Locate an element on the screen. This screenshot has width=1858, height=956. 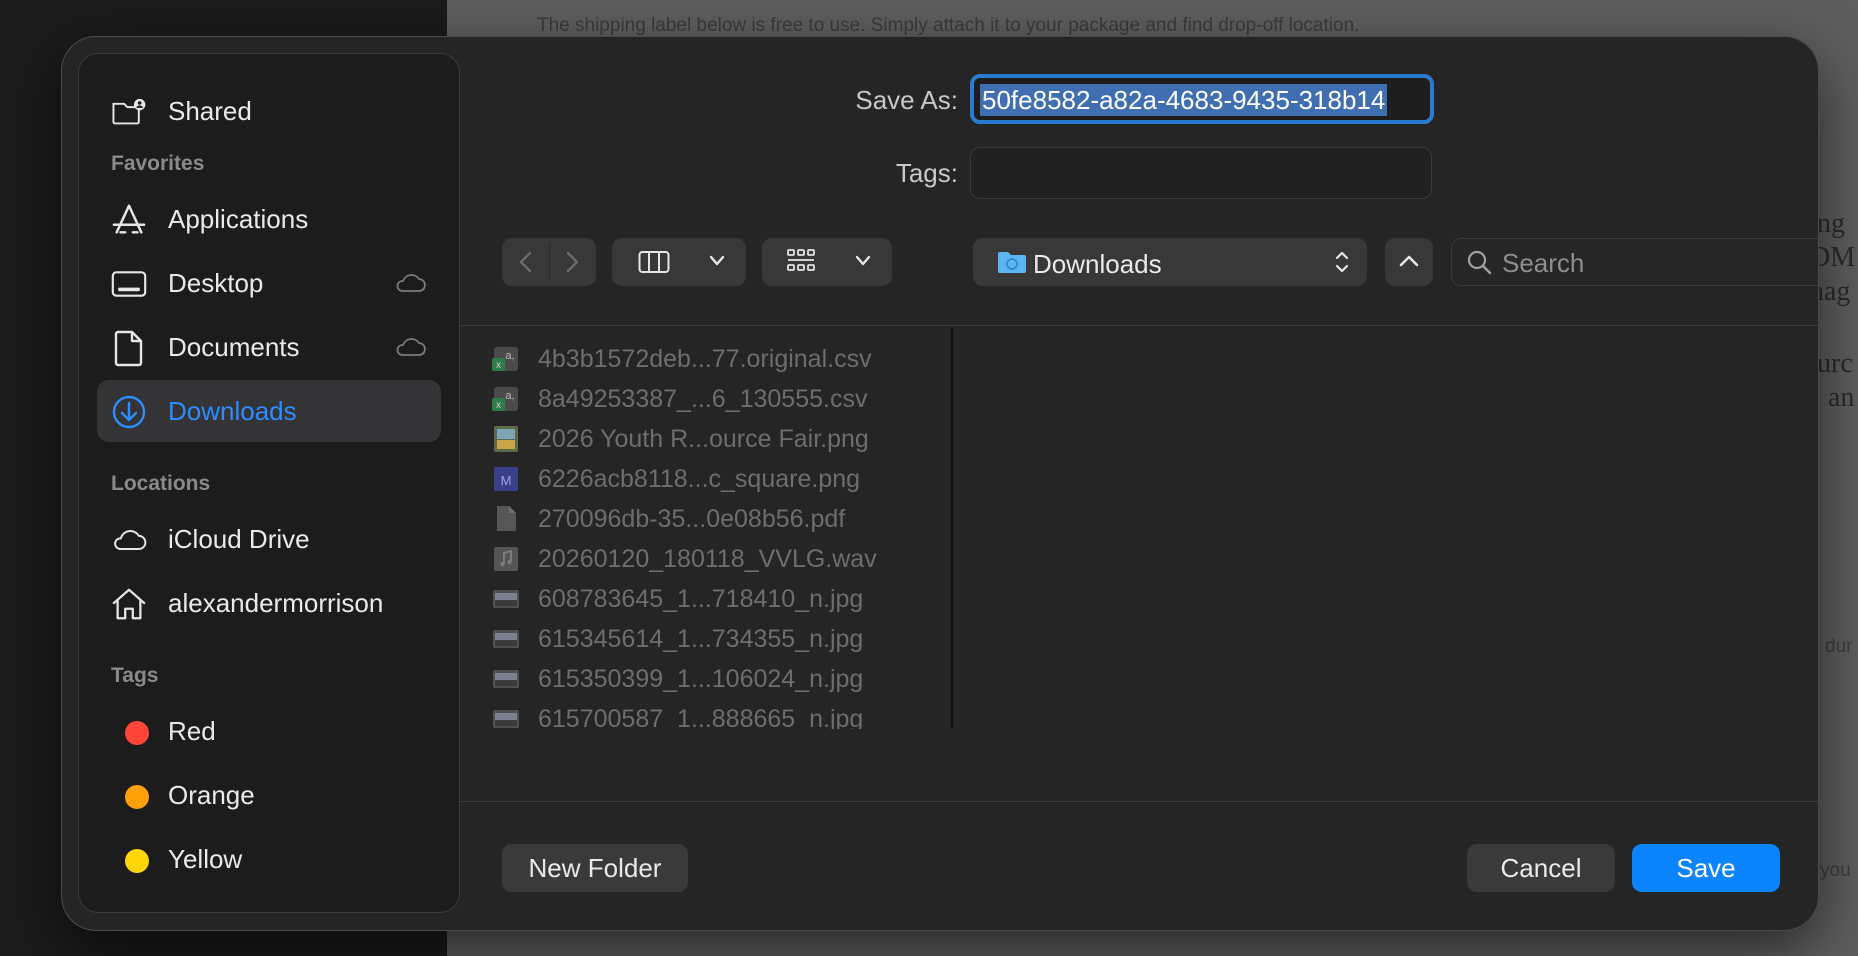
tags-heading: Tags is located at coordinates (135, 675).